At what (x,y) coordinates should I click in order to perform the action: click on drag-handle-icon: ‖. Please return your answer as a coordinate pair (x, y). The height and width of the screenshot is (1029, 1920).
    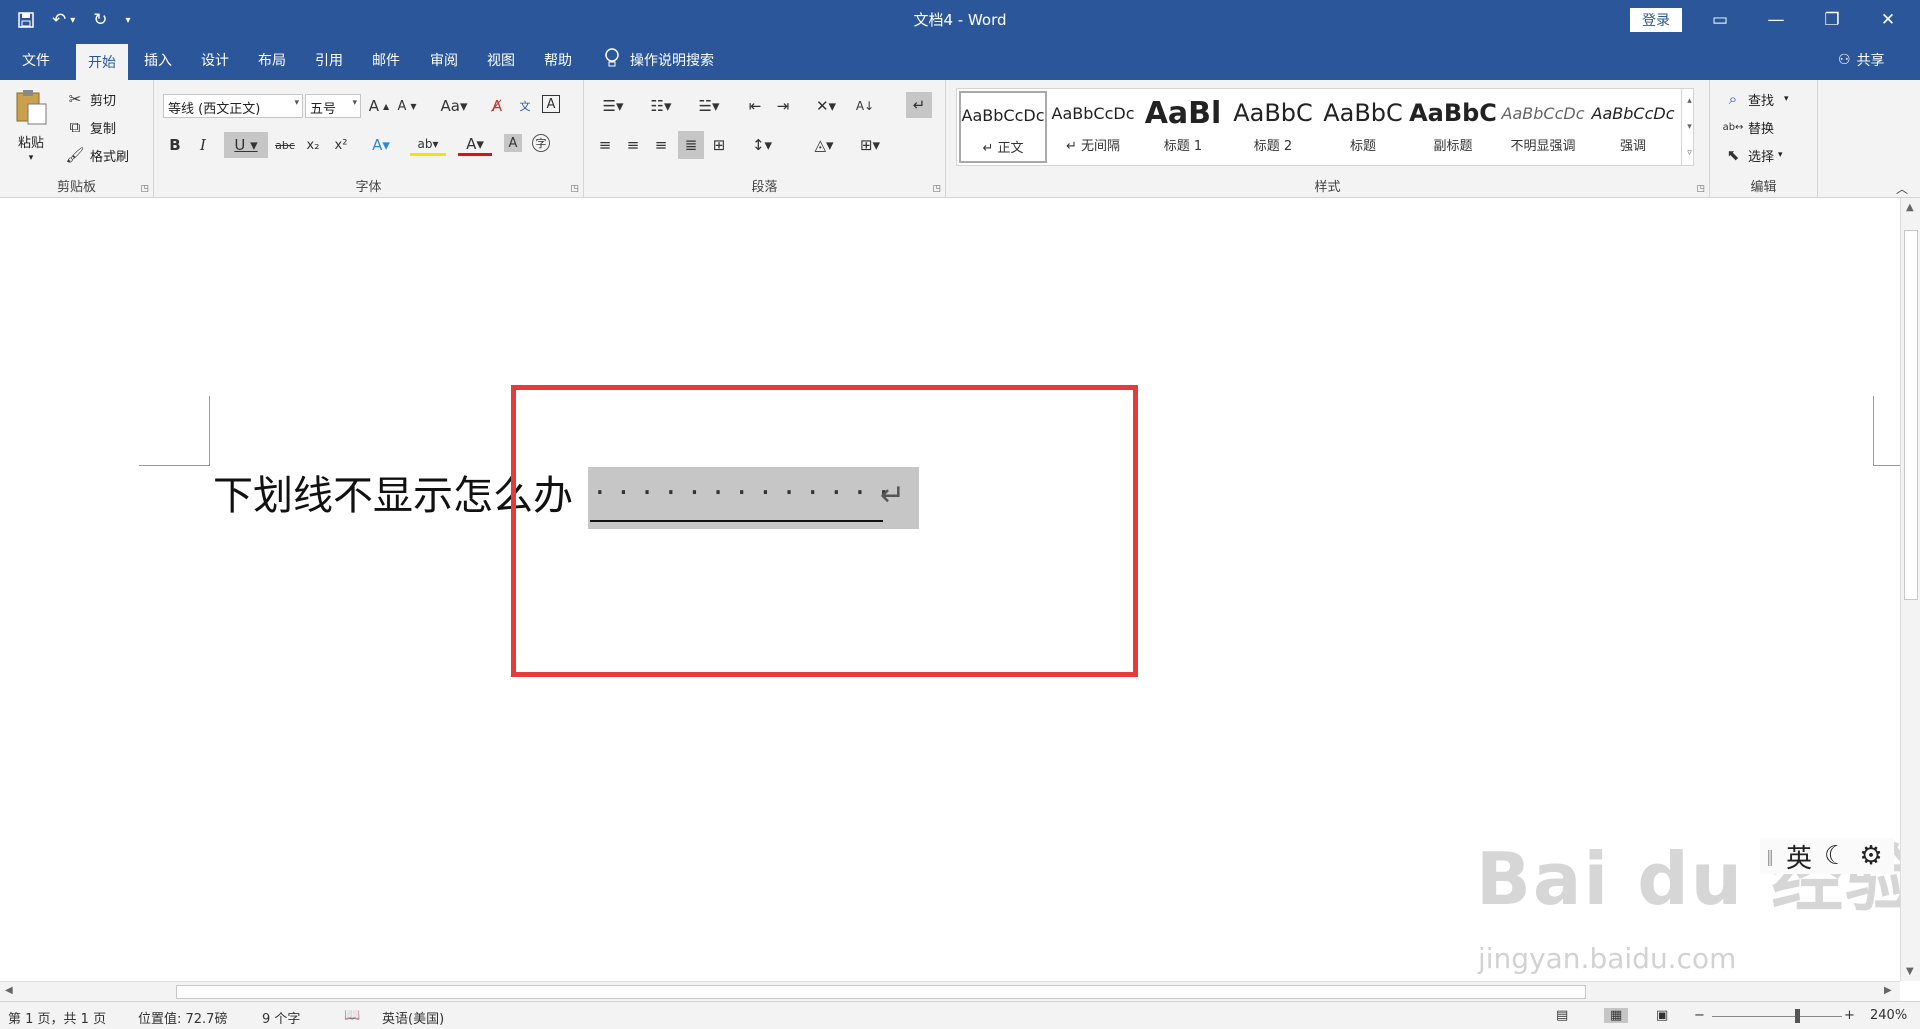
    Looking at the image, I should click on (1770, 856).